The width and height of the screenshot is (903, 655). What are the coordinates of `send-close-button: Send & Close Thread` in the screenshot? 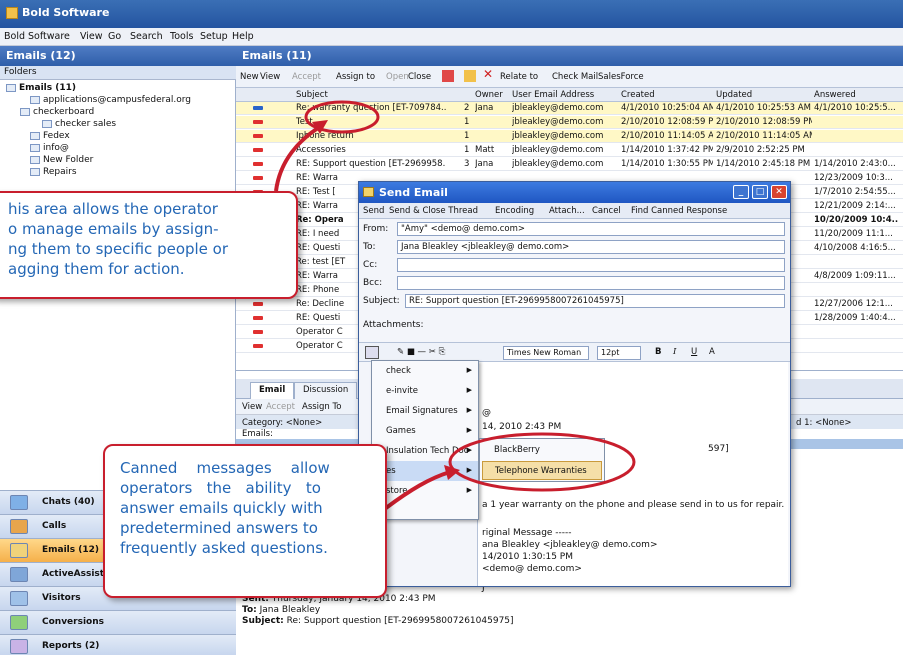 It's located at (433, 211).